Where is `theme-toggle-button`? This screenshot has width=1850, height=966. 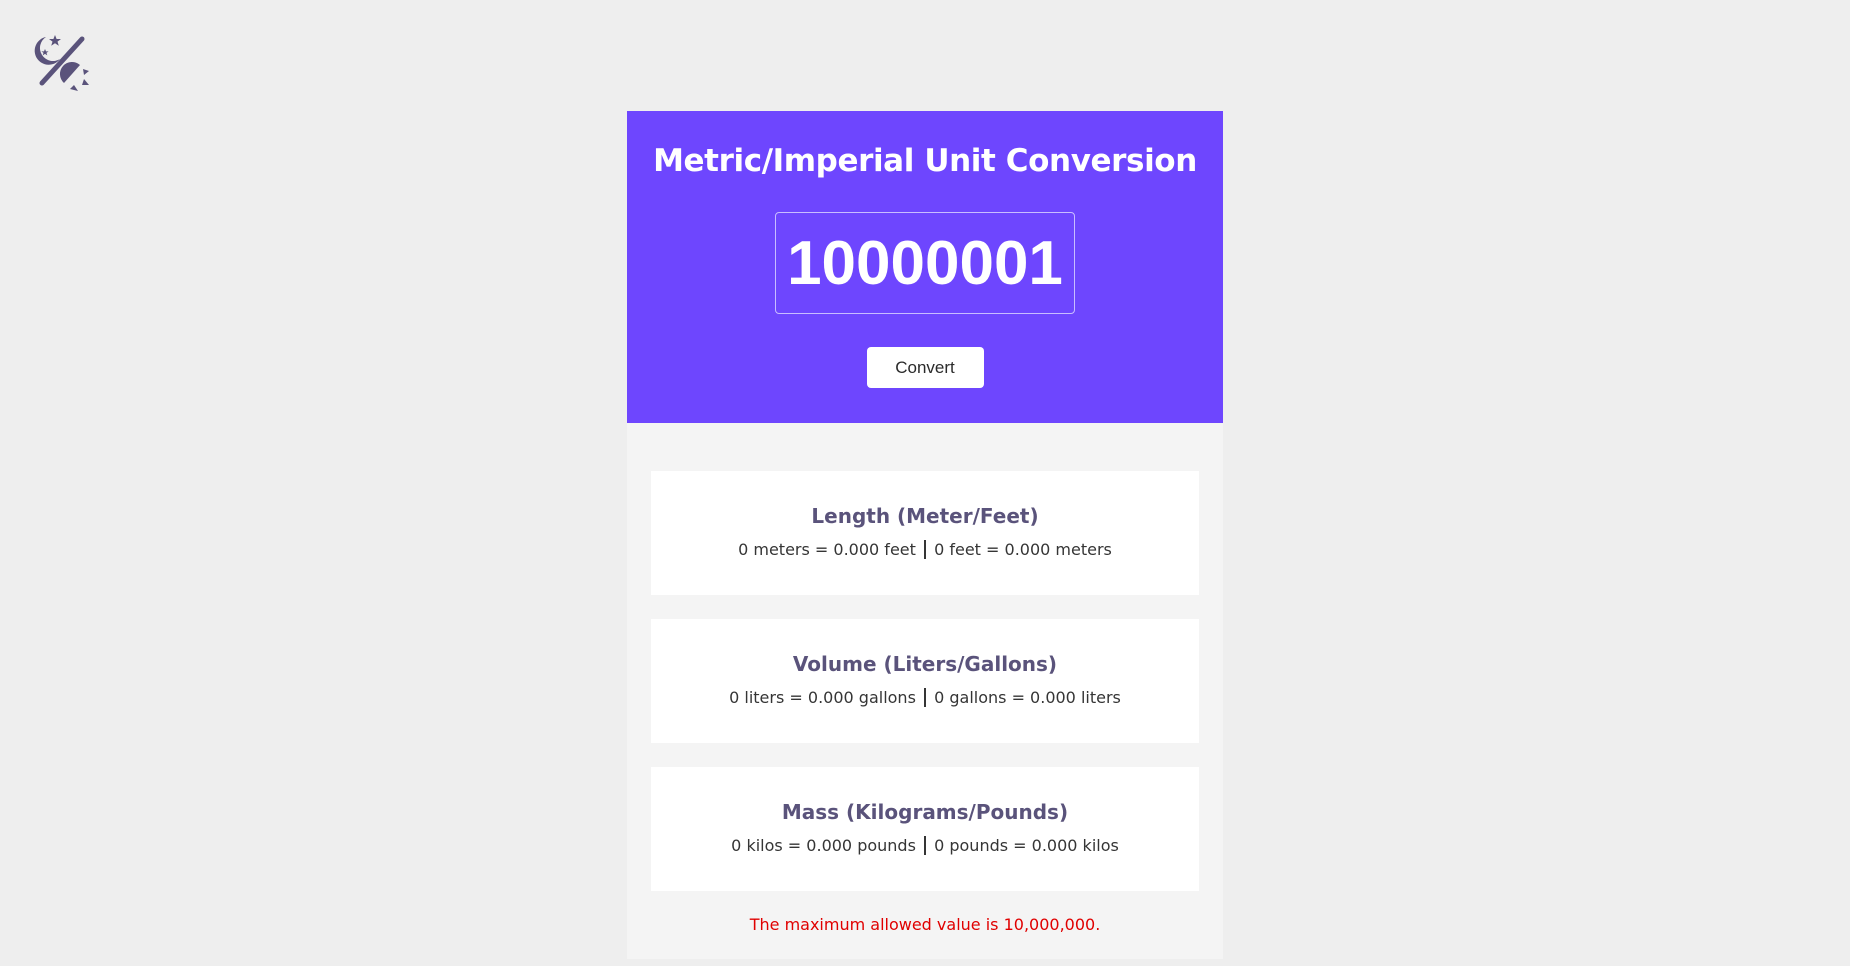 theme-toggle-button is located at coordinates (62, 62).